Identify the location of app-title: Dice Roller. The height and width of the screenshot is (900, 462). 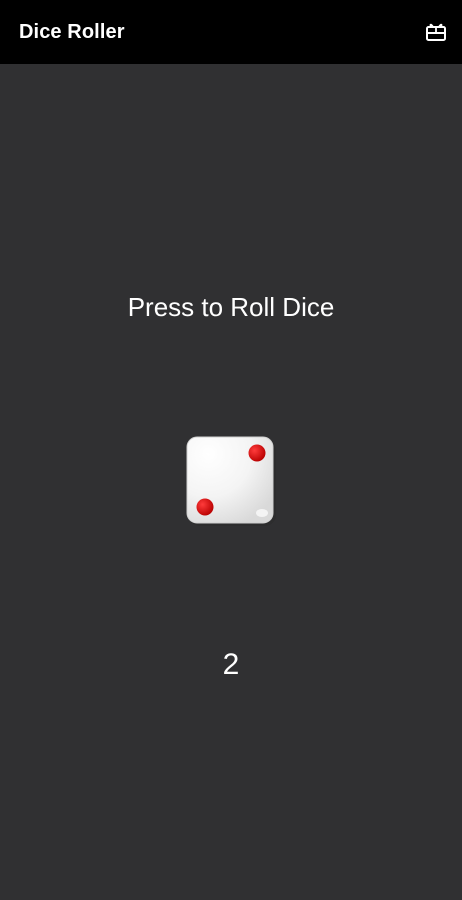
(72, 32).